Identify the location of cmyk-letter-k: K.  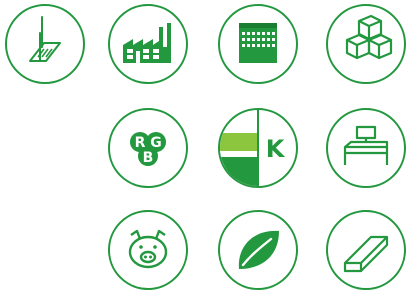
(276, 149).